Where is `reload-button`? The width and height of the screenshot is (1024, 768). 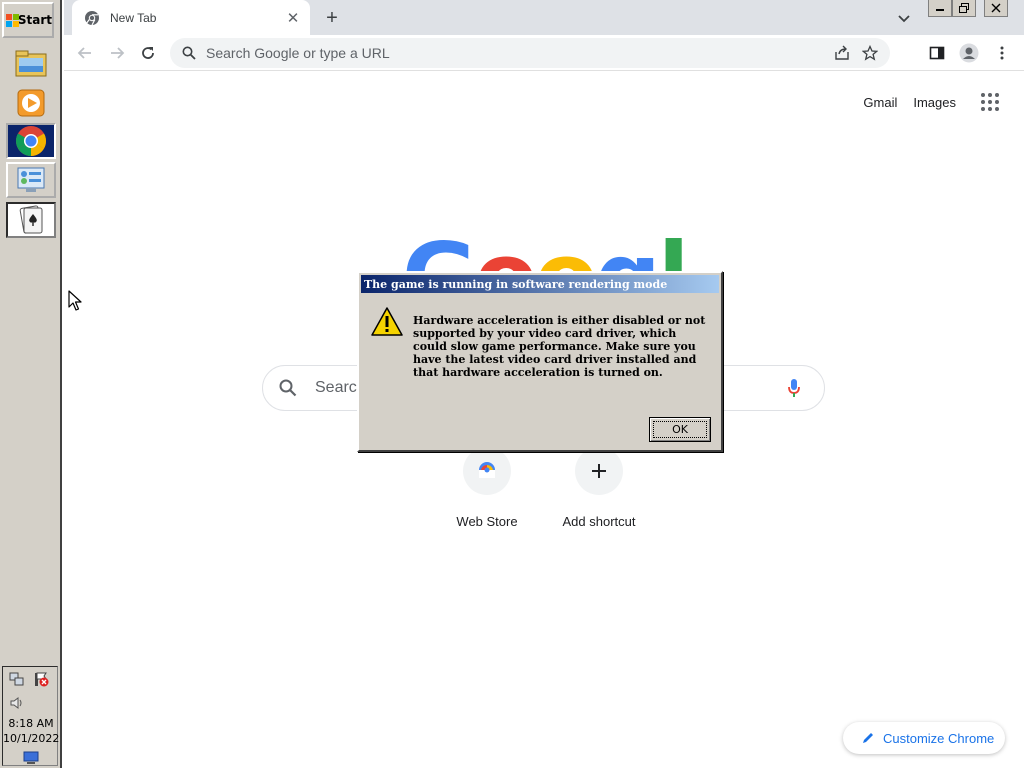 reload-button is located at coordinates (148, 53).